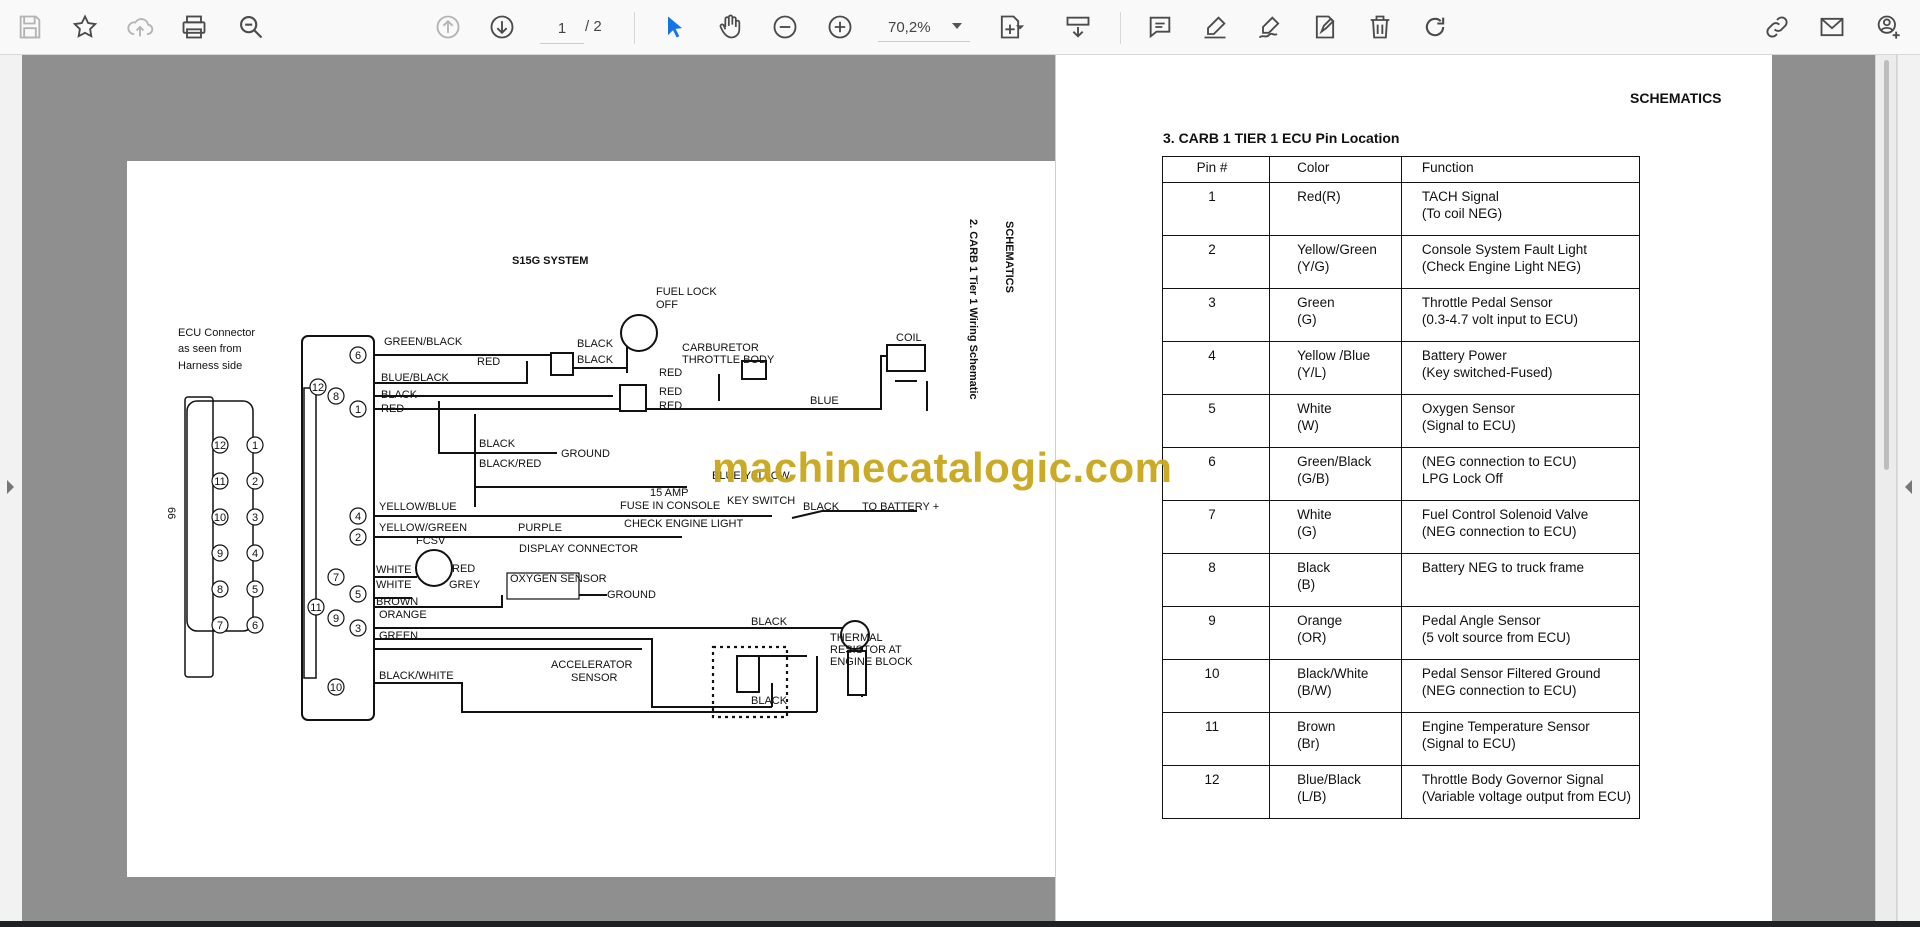 This screenshot has height=927, width=1920. What do you see at coordinates (30, 27) in the screenshot?
I see `save-icon` at bounding box center [30, 27].